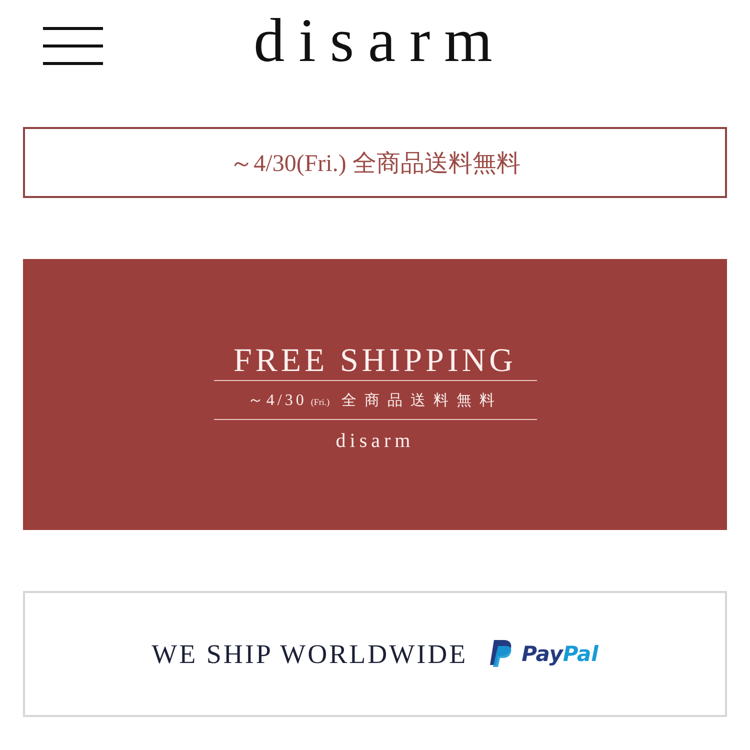 This screenshot has height=750, width=750. I want to click on notice-text: ～4/30(Fri.) 全商品送料無料, so click(375, 164).